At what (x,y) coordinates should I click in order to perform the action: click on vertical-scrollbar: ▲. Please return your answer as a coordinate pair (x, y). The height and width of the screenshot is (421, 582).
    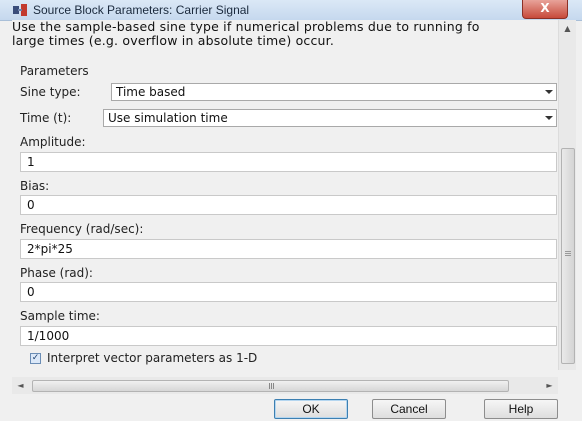
    Looking at the image, I should click on (567, 195).